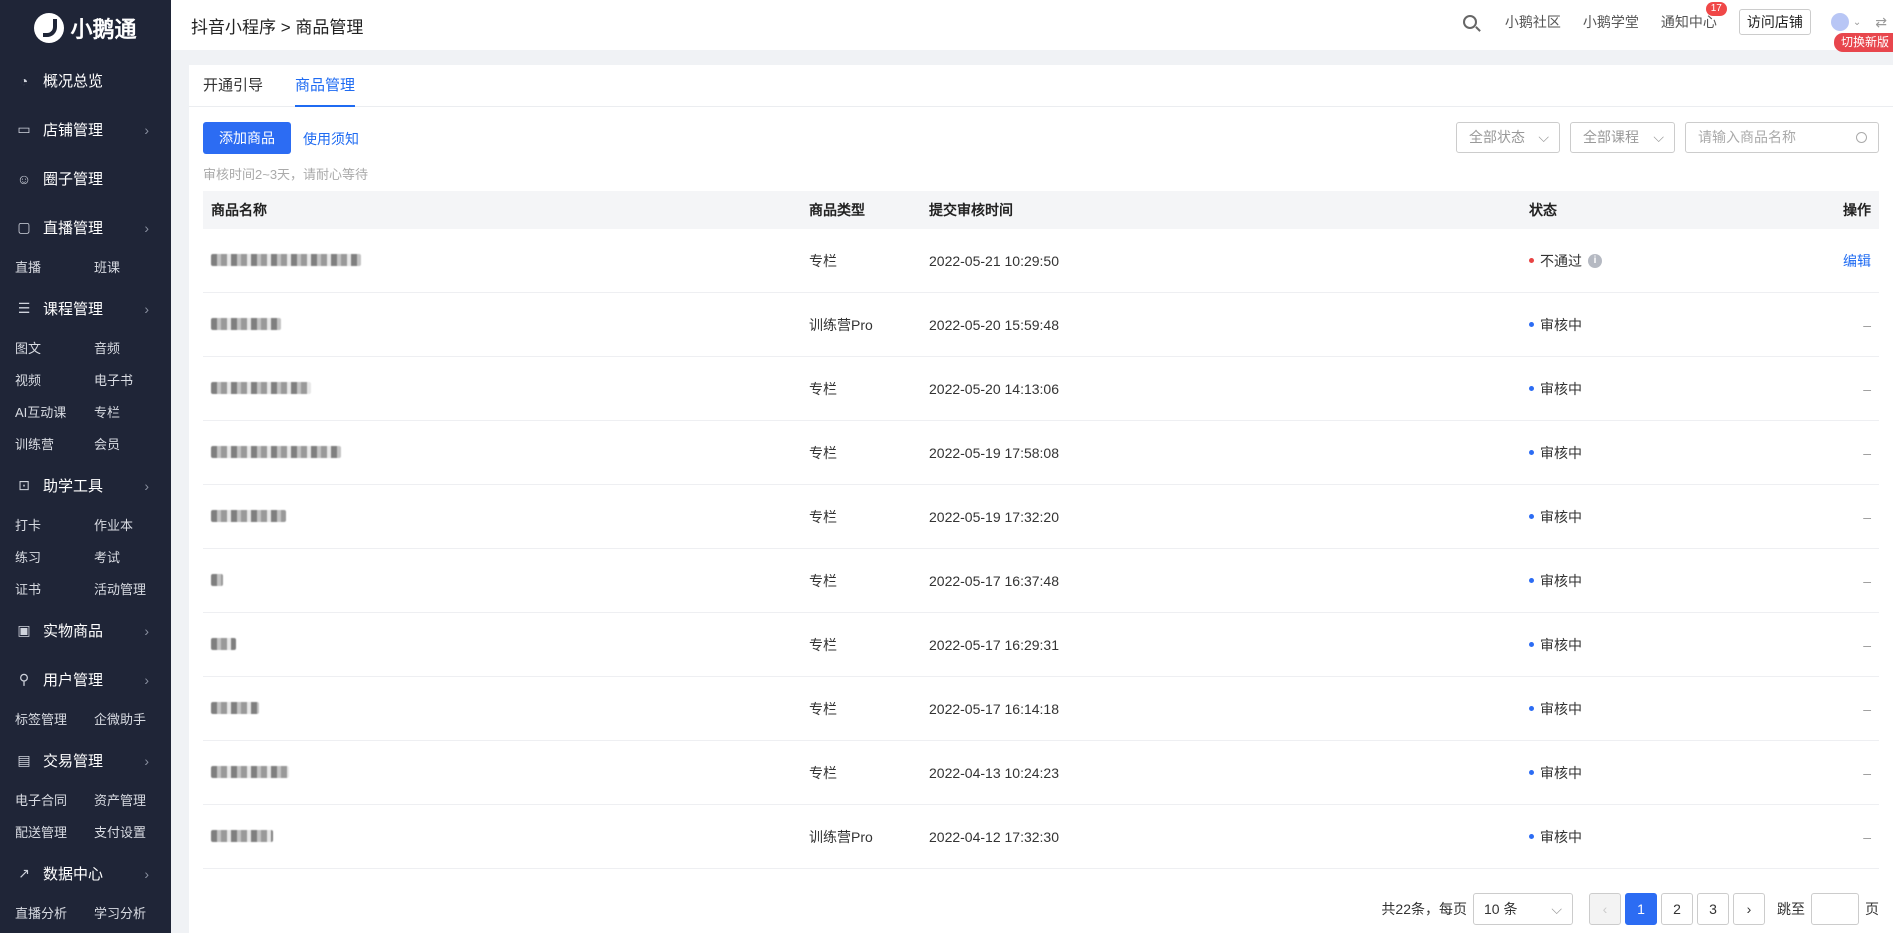 This screenshot has width=1893, height=933. Describe the element at coordinates (24, 630) in the screenshot. I see `bag-icon: ▣` at that location.